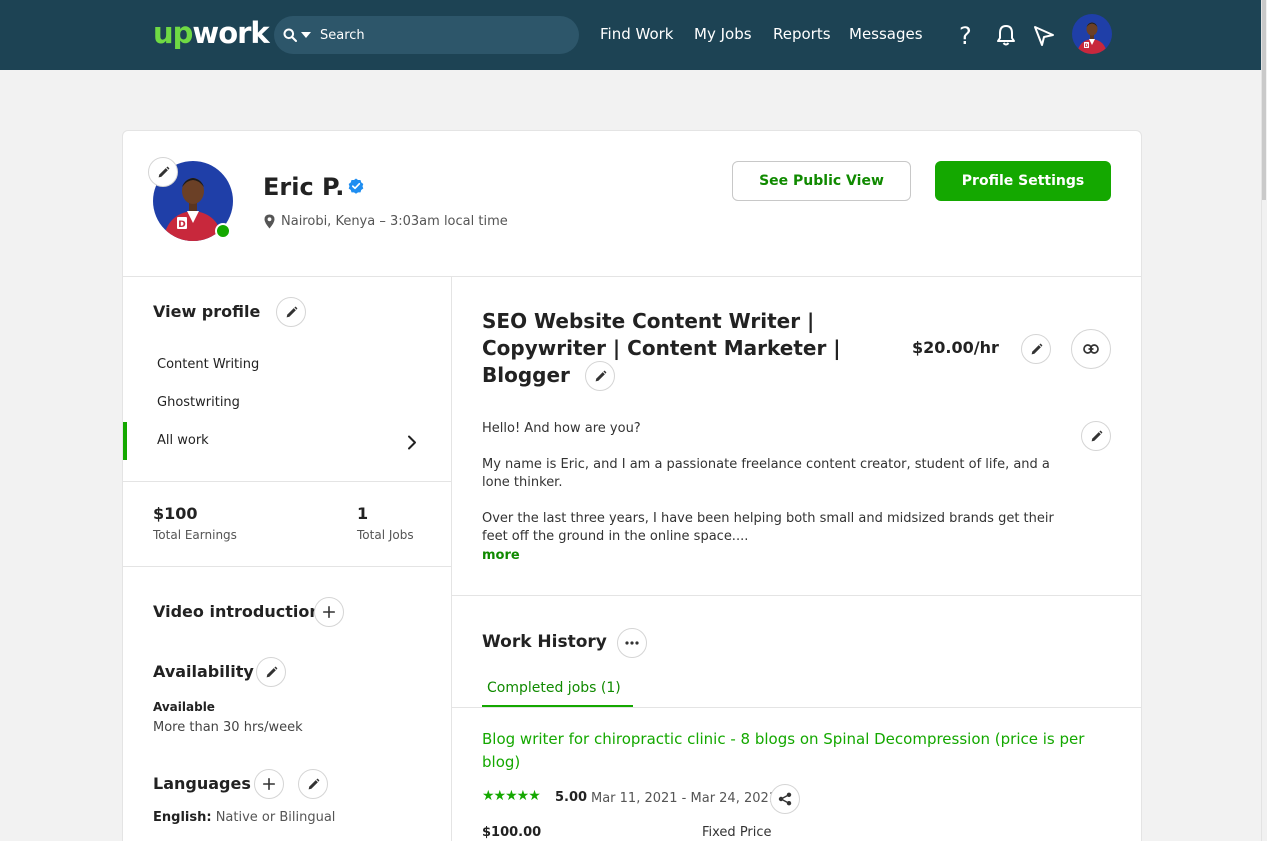  What do you see at coordinates (125, 441) in the screenshot?
I see `active-indicator` at bounding box center [125, 441].